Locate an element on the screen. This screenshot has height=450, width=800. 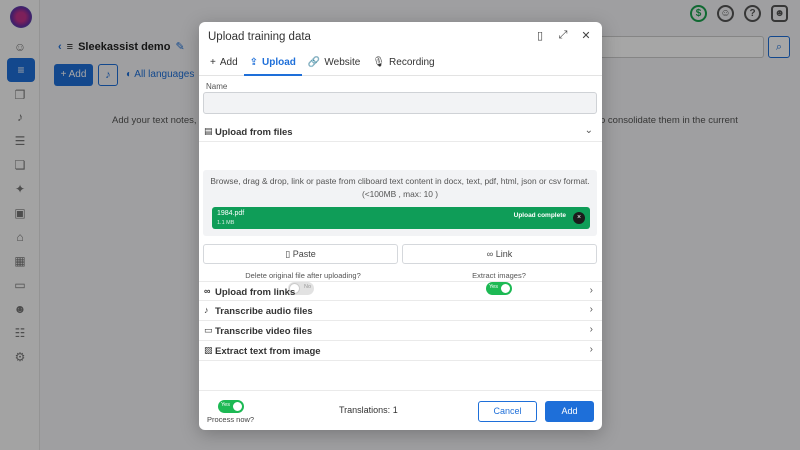
link-expand-icon: ⤢ is located at coordinates (563, 35).